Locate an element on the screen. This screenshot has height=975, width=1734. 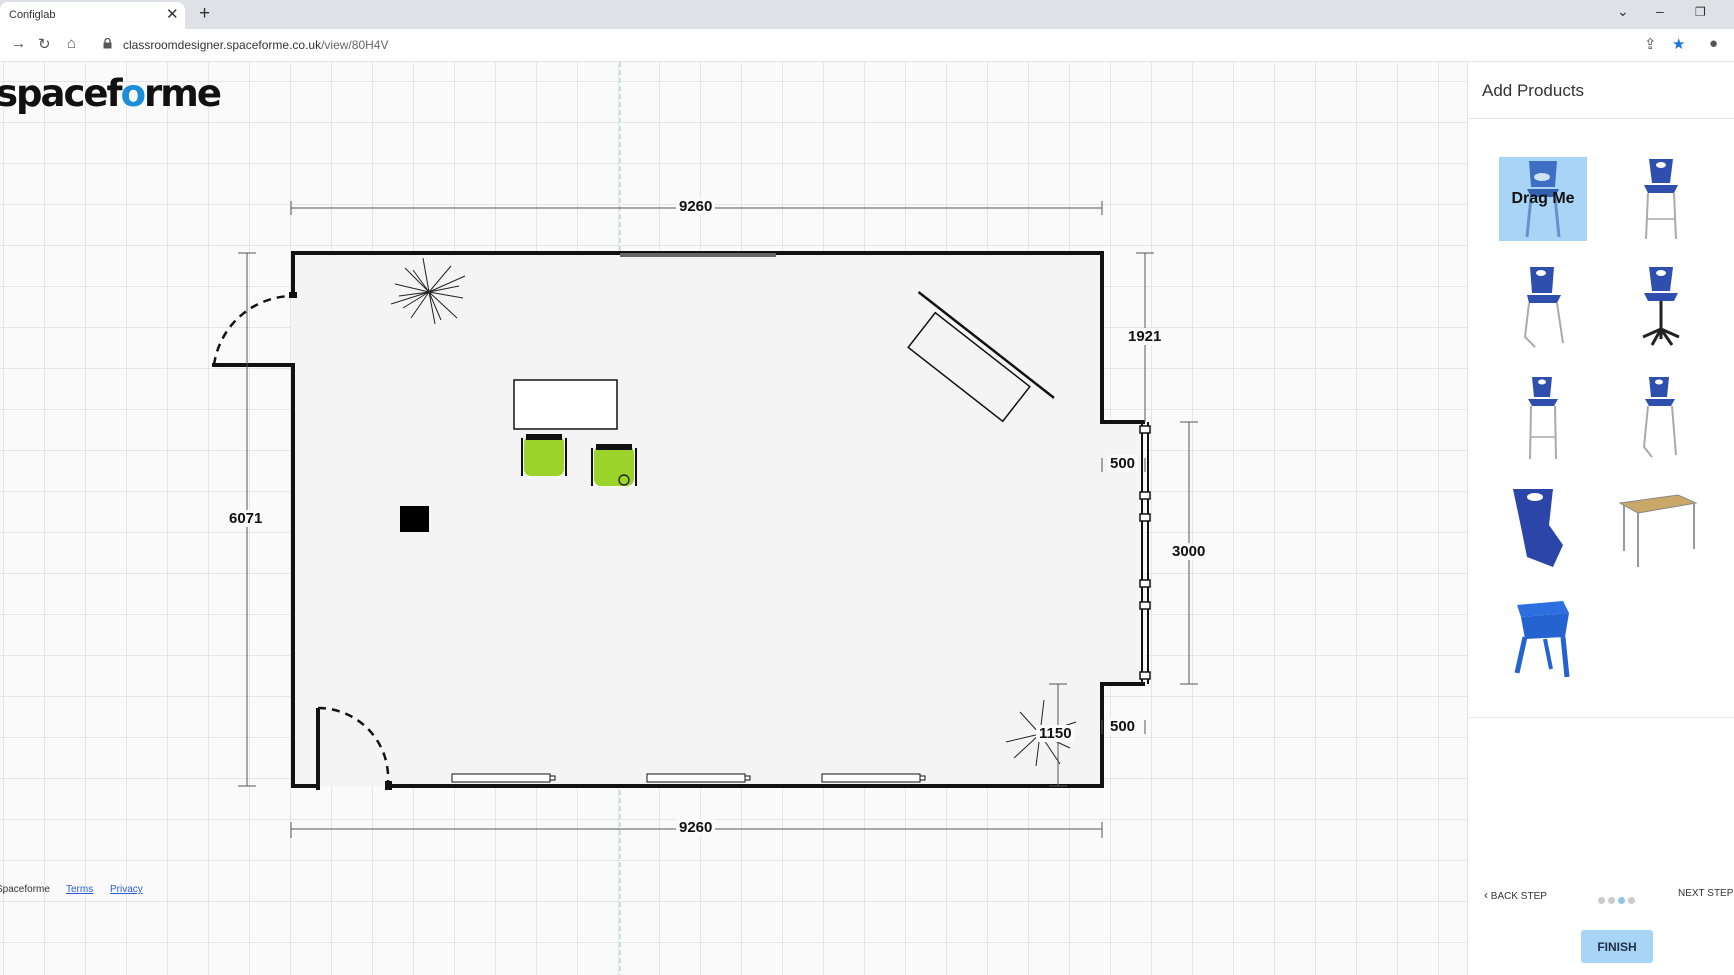
close-tab-icon: ✕ is located at coordinates (172, 14).